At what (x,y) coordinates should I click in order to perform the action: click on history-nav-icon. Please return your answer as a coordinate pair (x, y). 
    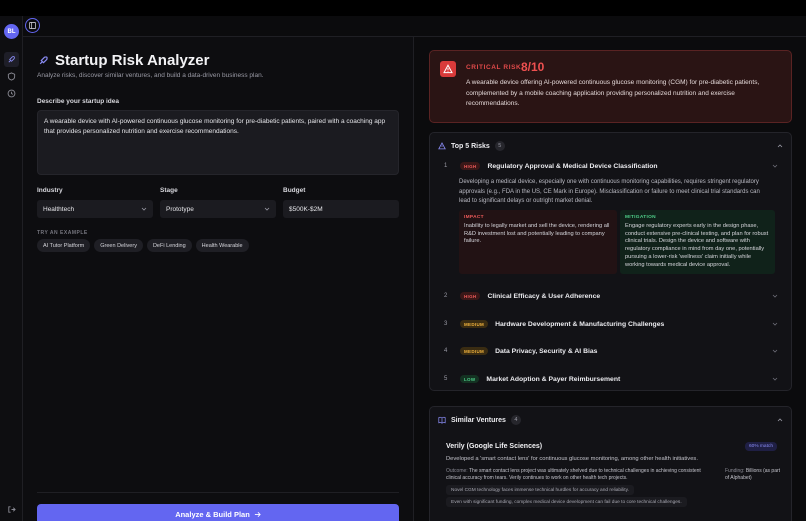
    Looking at the image, I should click on (11, 93).